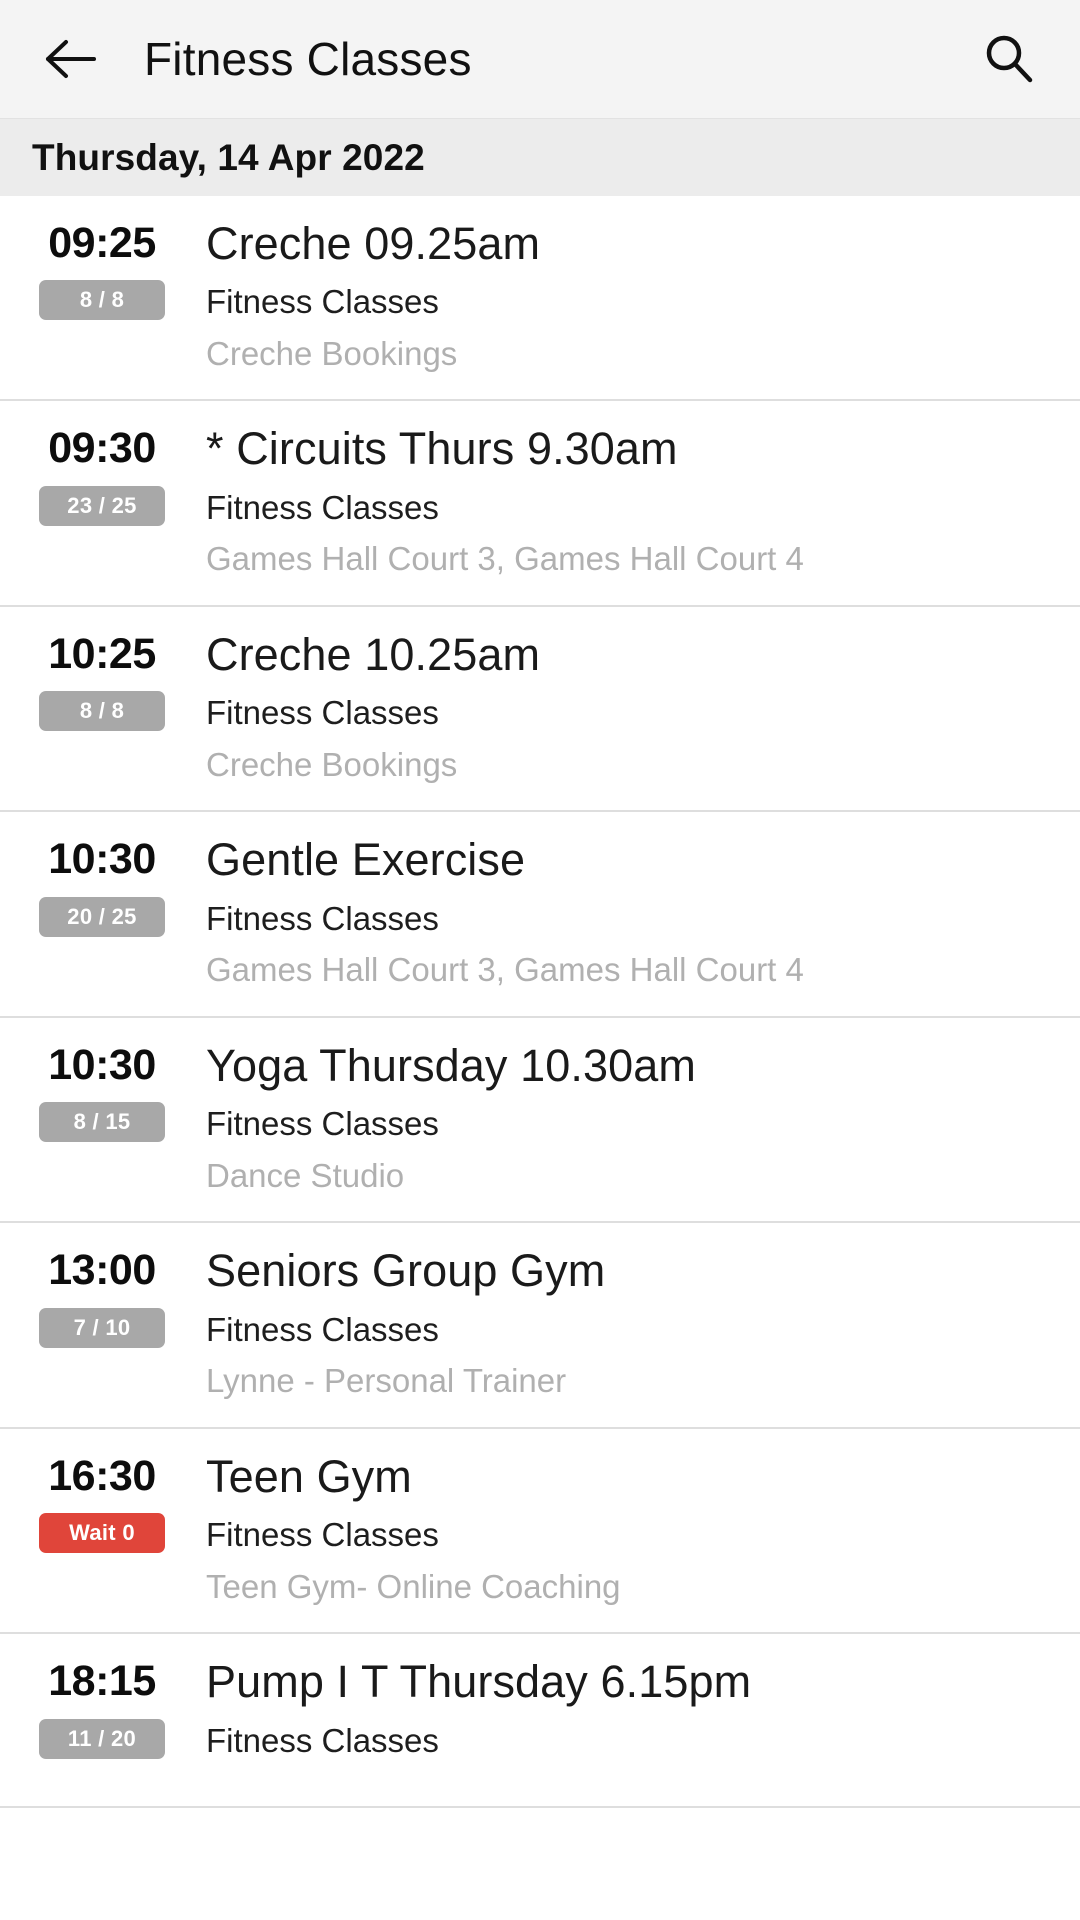 The width and height of the screenshot is (1080, 1920). I want to click on back-button, so click(71, 59).